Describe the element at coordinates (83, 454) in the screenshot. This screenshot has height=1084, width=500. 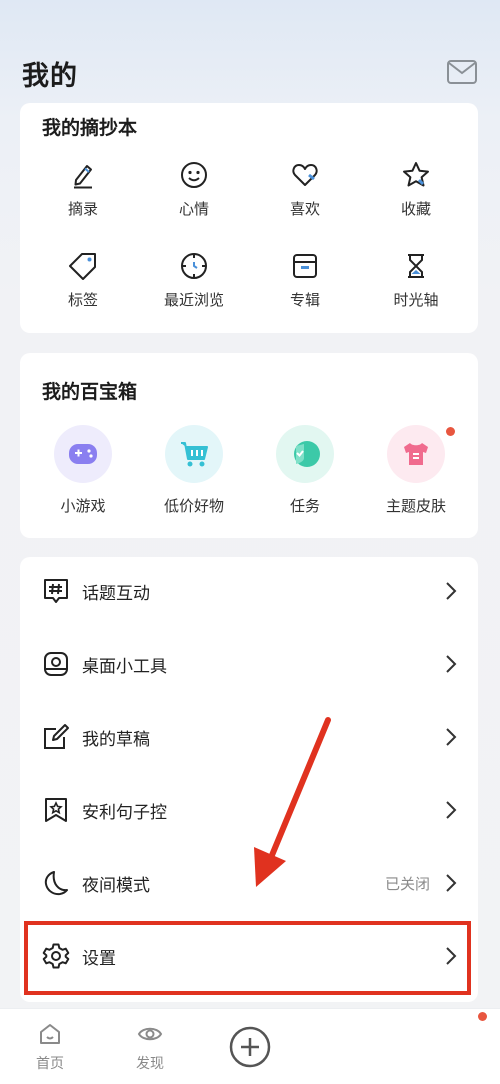
I see `gamepad-icon` at that location.